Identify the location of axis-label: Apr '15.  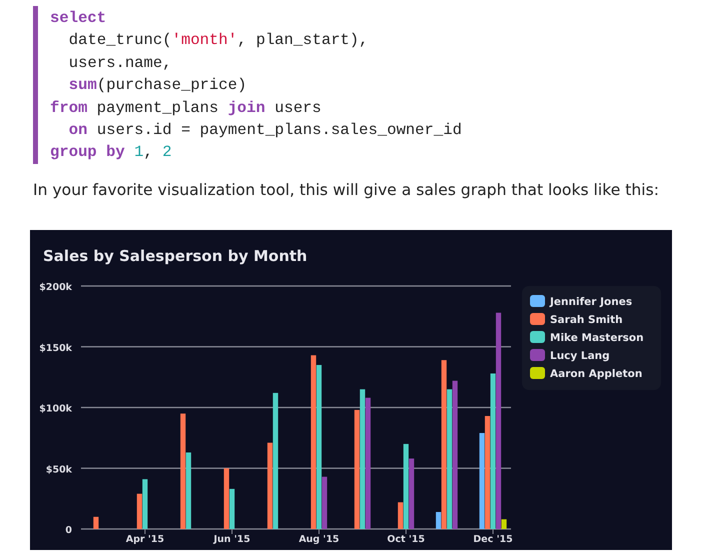
(145, 539).